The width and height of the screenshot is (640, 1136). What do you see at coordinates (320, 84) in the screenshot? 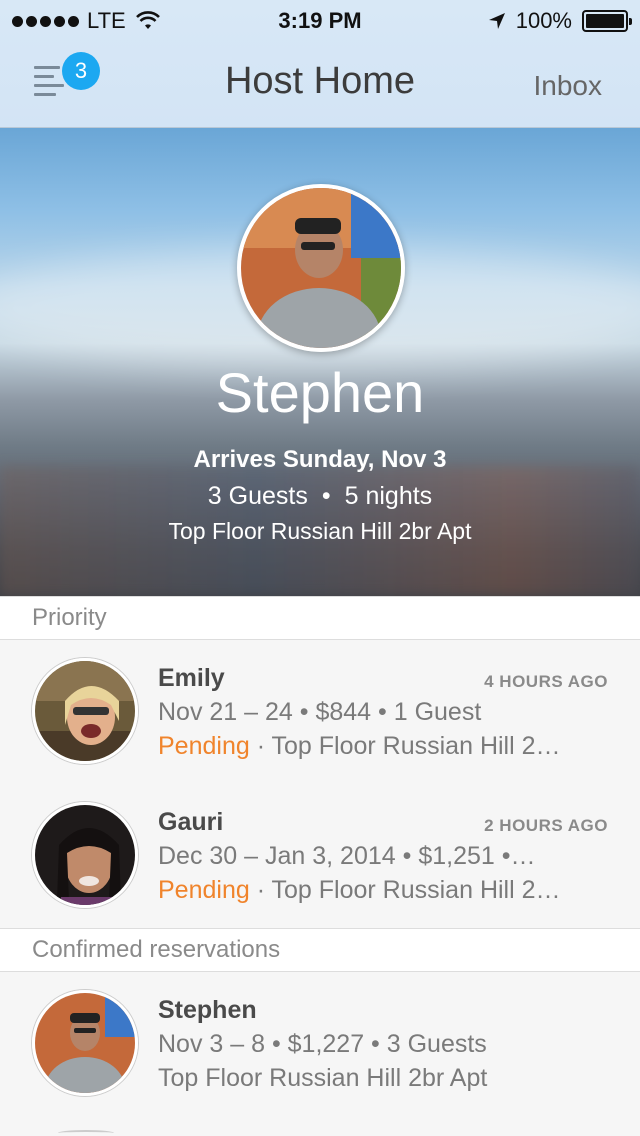
I see `nav-bar: 3 Host Home Inbox` at bounding box center [320, 84].